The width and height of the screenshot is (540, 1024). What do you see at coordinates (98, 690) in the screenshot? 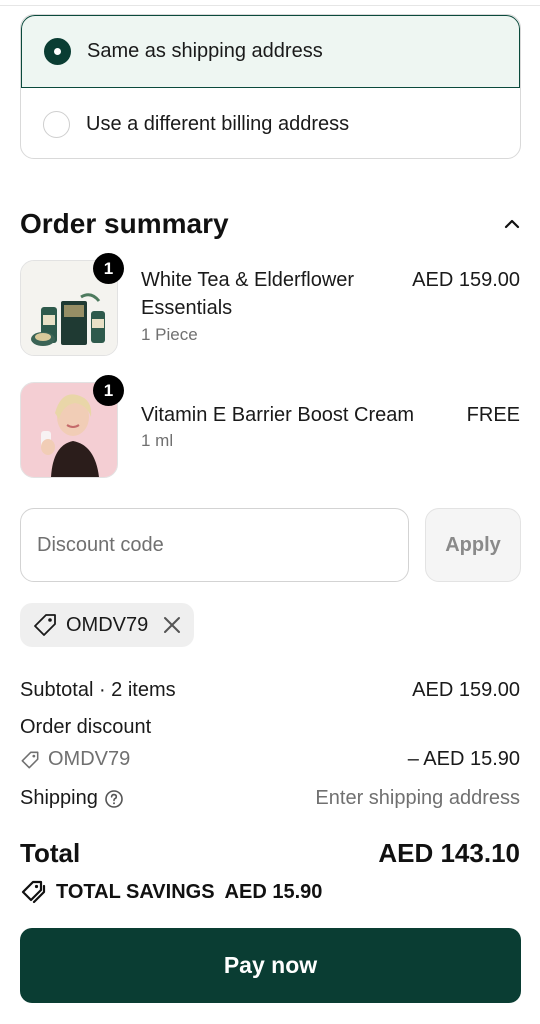
I see `subtotal-label: Subtotal · 2 items` at bounding box center [98, 690].